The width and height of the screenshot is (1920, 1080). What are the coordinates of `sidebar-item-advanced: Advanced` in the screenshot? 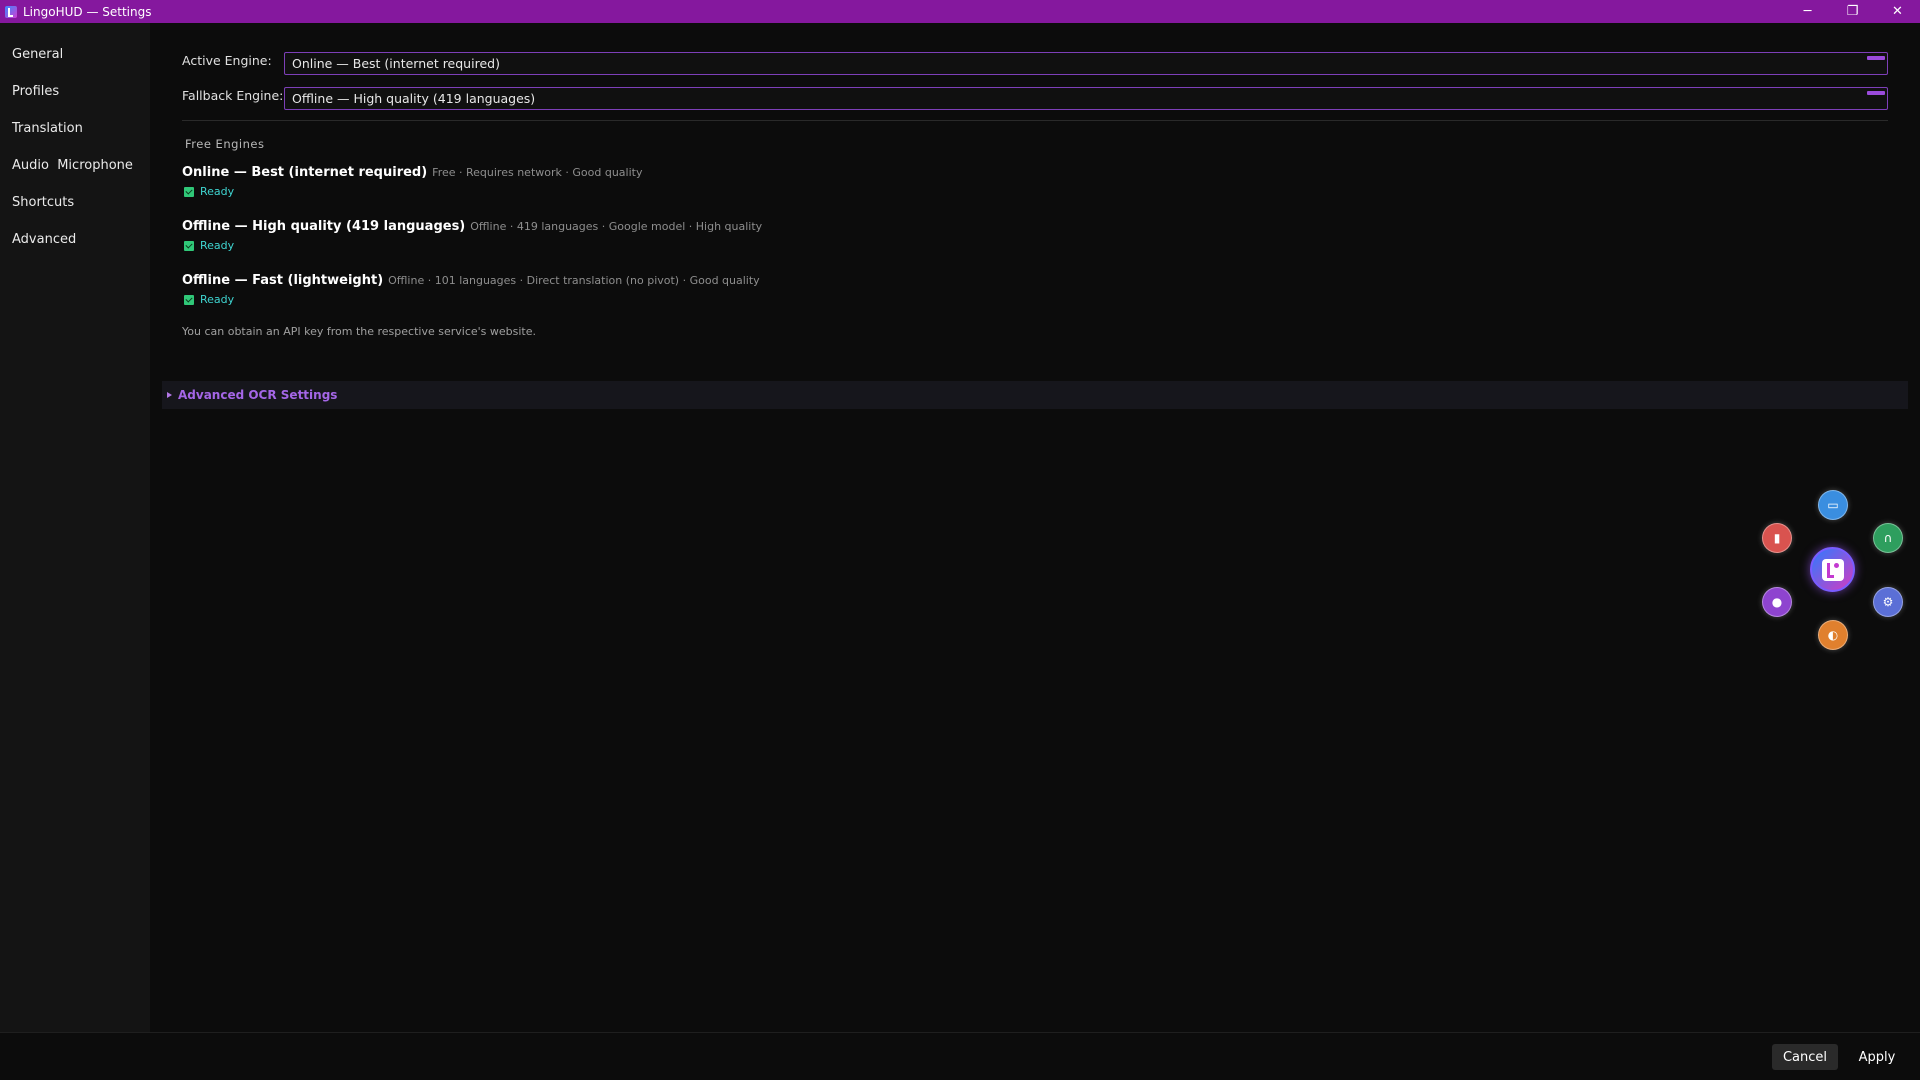 It's located at (75, 239).